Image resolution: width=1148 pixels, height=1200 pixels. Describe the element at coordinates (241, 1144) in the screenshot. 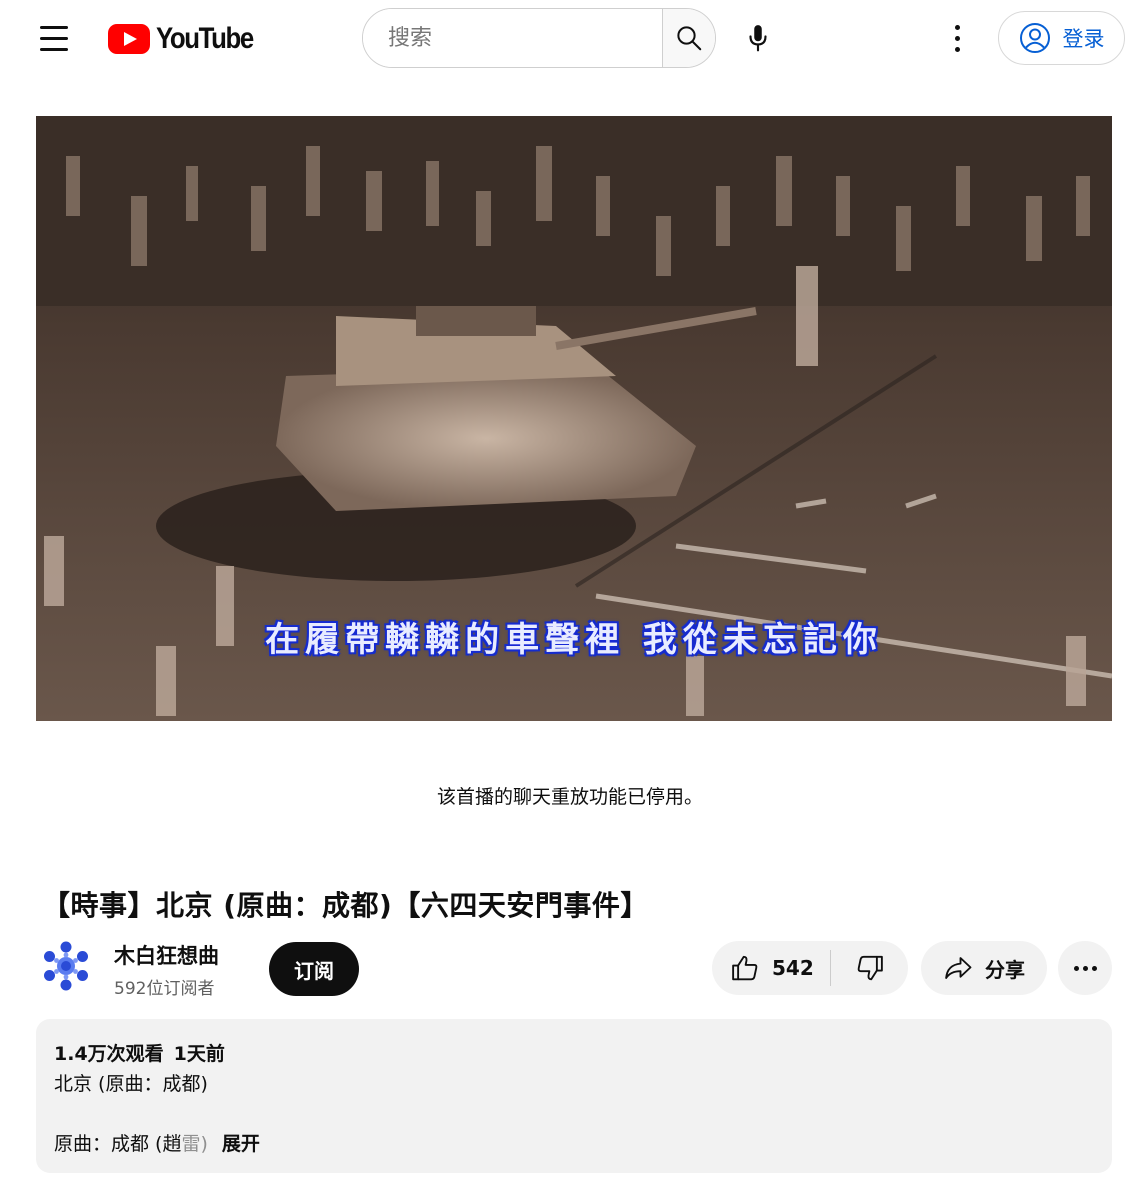

I see `expand-description-button: 展开` at that location.